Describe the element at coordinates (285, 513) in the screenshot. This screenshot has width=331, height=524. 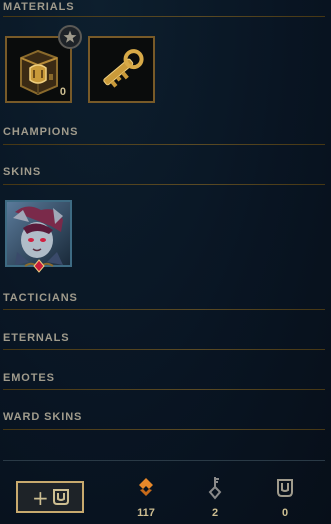
I see `chest-currency-value: 0` at that location.